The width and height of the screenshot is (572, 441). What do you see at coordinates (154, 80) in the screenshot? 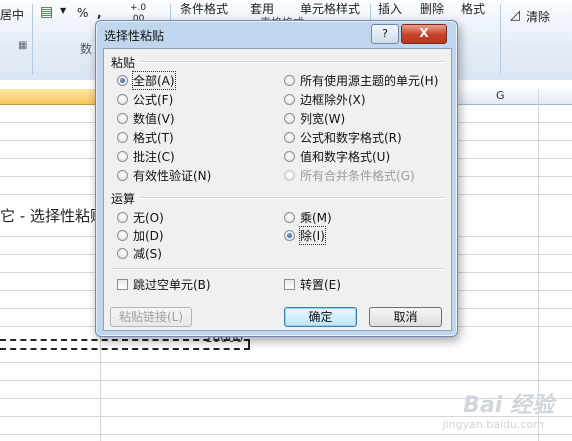
I see `paste-option-label: 全部(A)` at bounding box center [154, 80].